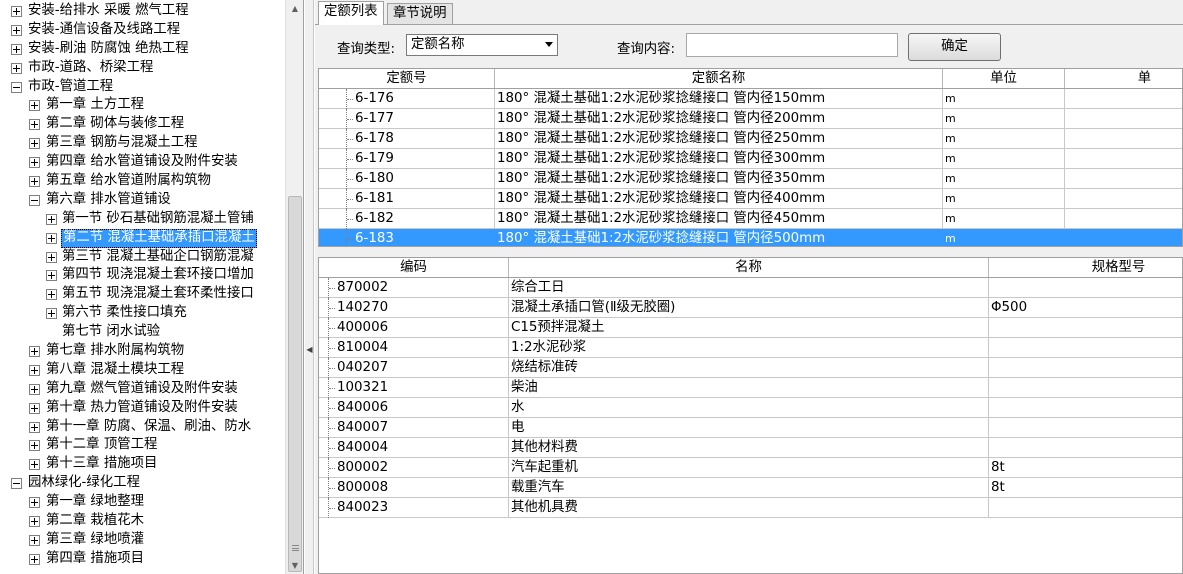 The image size is (1183, 574). Describe the element at coordinates (750, 328) in the screenshot. I see `material-row: 400006 C15预拌混凝土` at that location.